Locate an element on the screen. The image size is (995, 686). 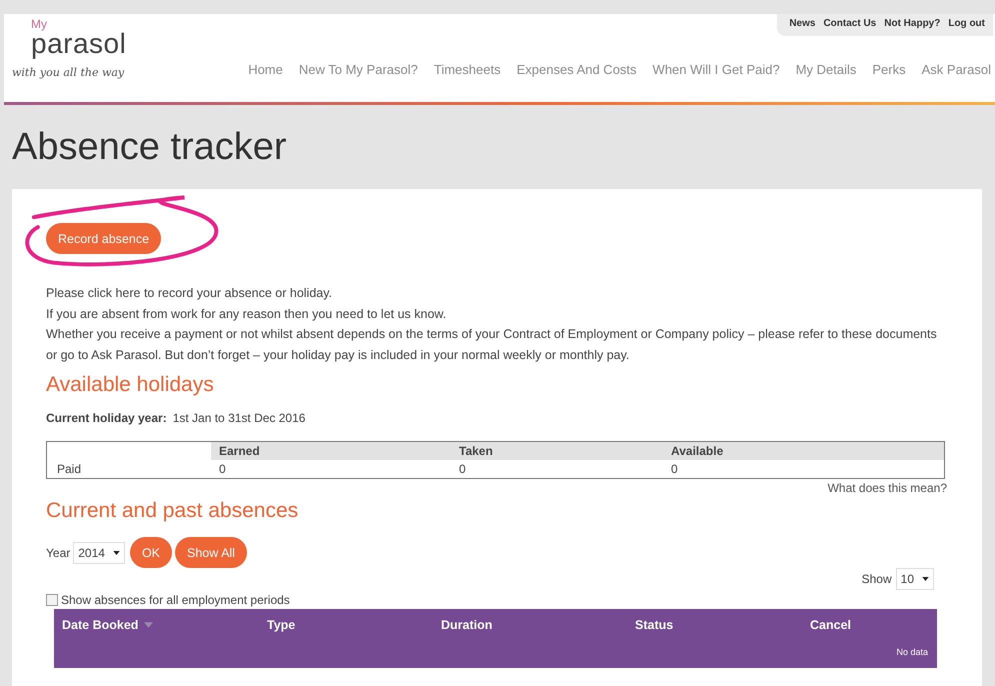
year-label: Year is located at coordinates (58, 553).